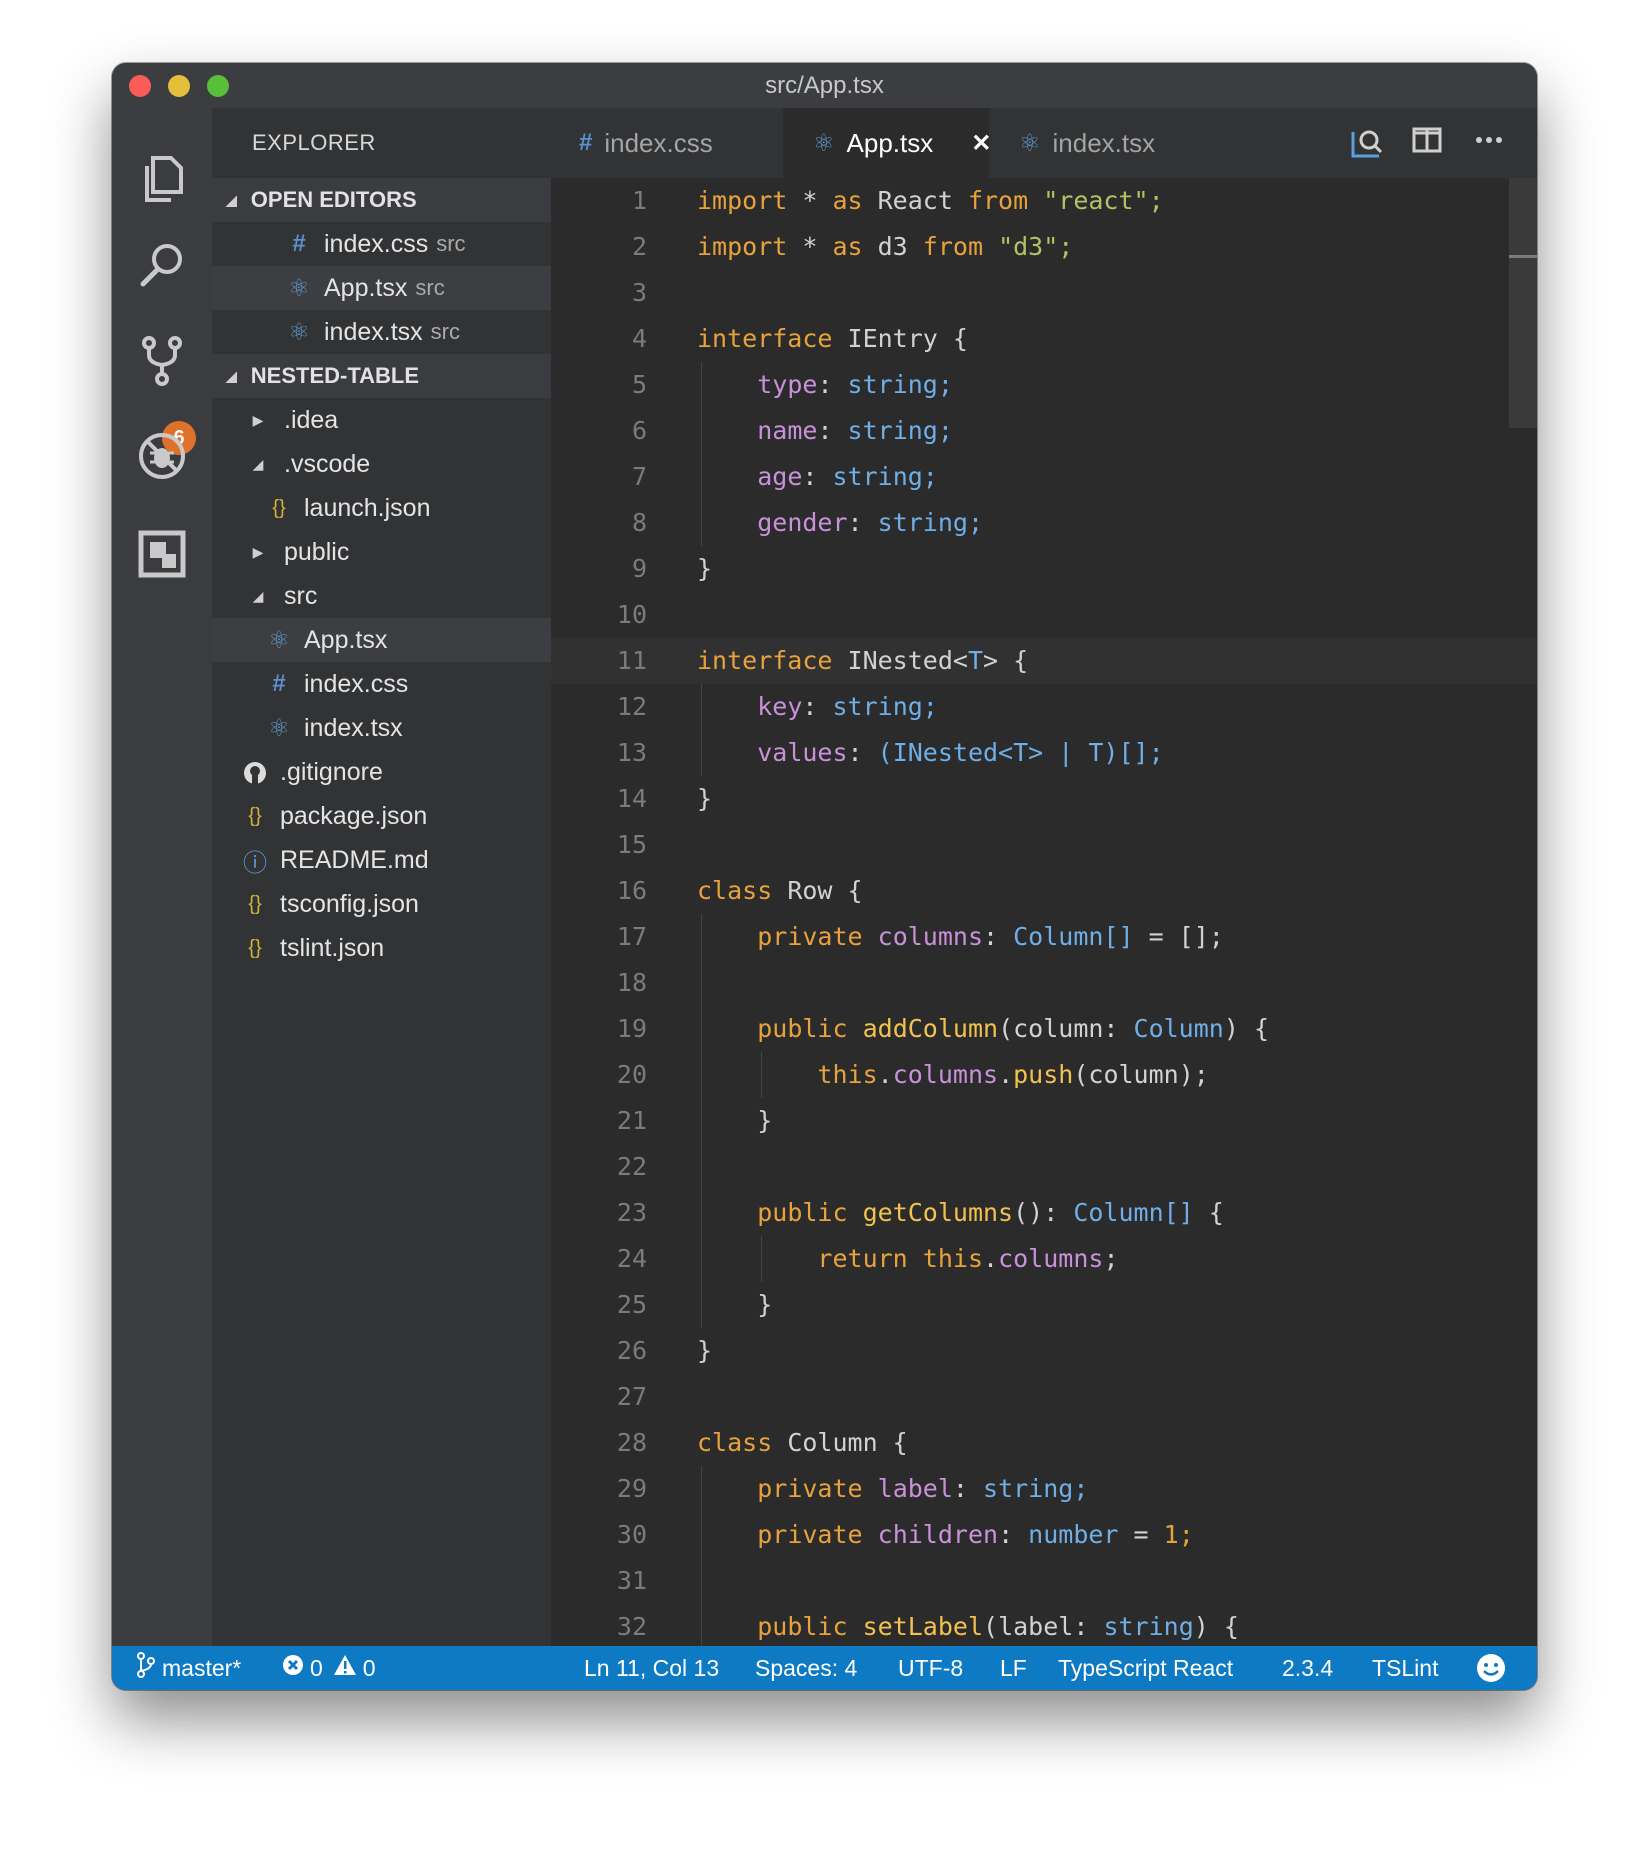 The height and width of the screenshot is (1850, 1650). I want to click on tree-file-index-tsx: ⚛ index.tsx, so click(381, 728).